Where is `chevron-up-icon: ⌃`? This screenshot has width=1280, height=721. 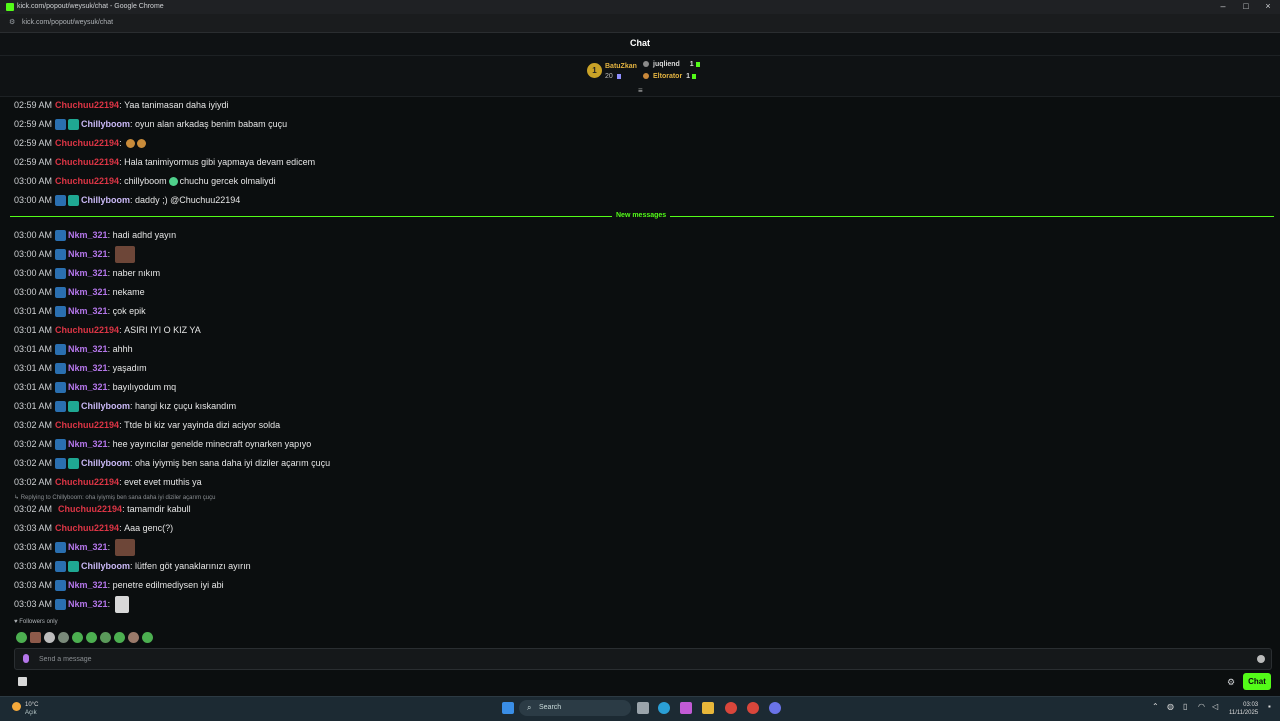
chevron-up-icon: ⌃ is located at coordinates (1155, 706).